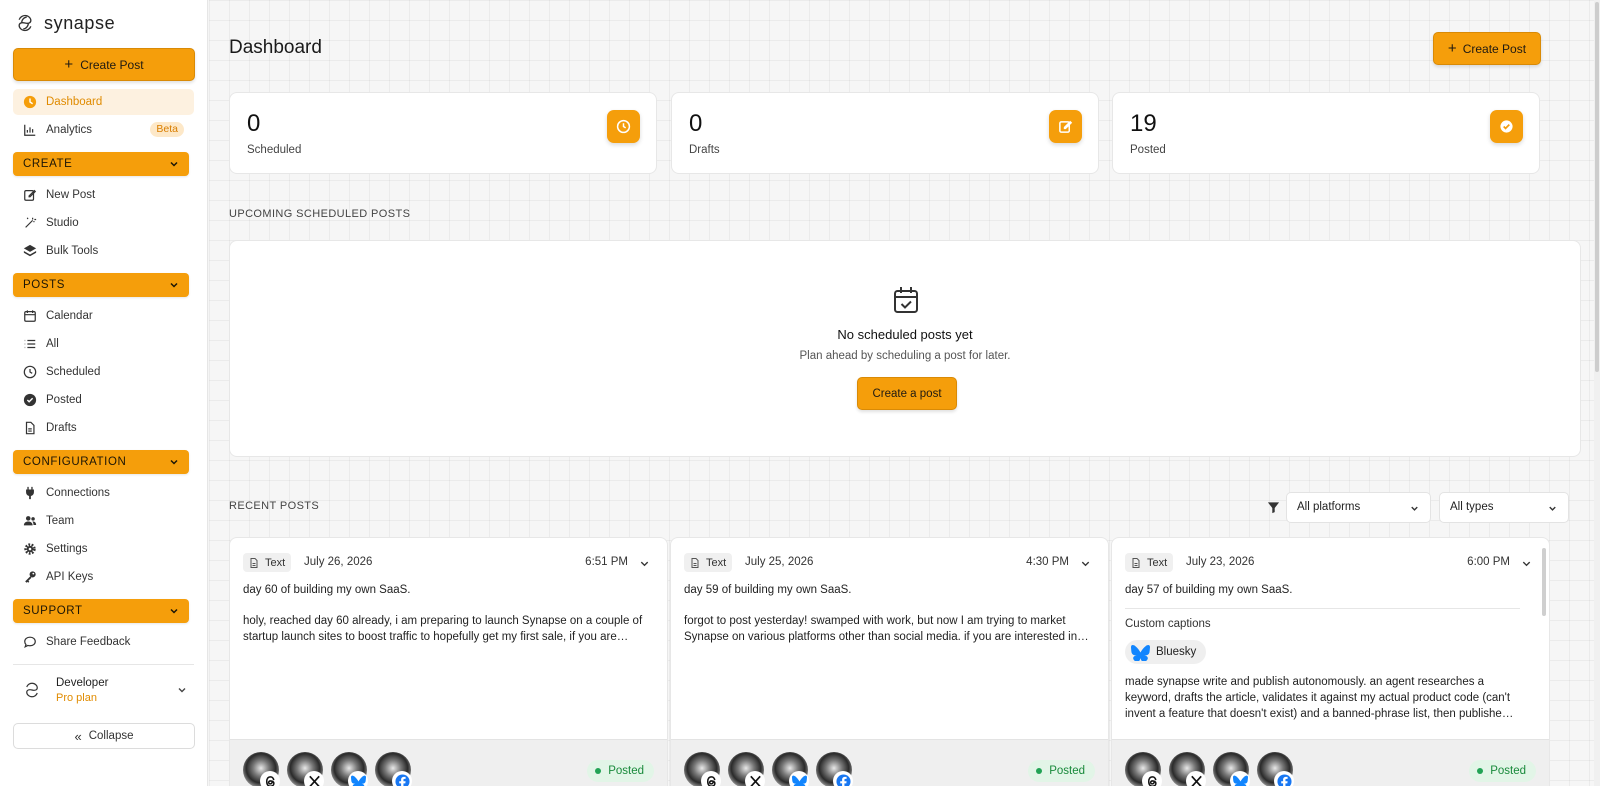 Image resolution: width=1600 pixels, height=786 pixels. What do you see at coordinates (1136, 562) in the screenshot?
I see `document-icon` at bounding box center [1136, 562].